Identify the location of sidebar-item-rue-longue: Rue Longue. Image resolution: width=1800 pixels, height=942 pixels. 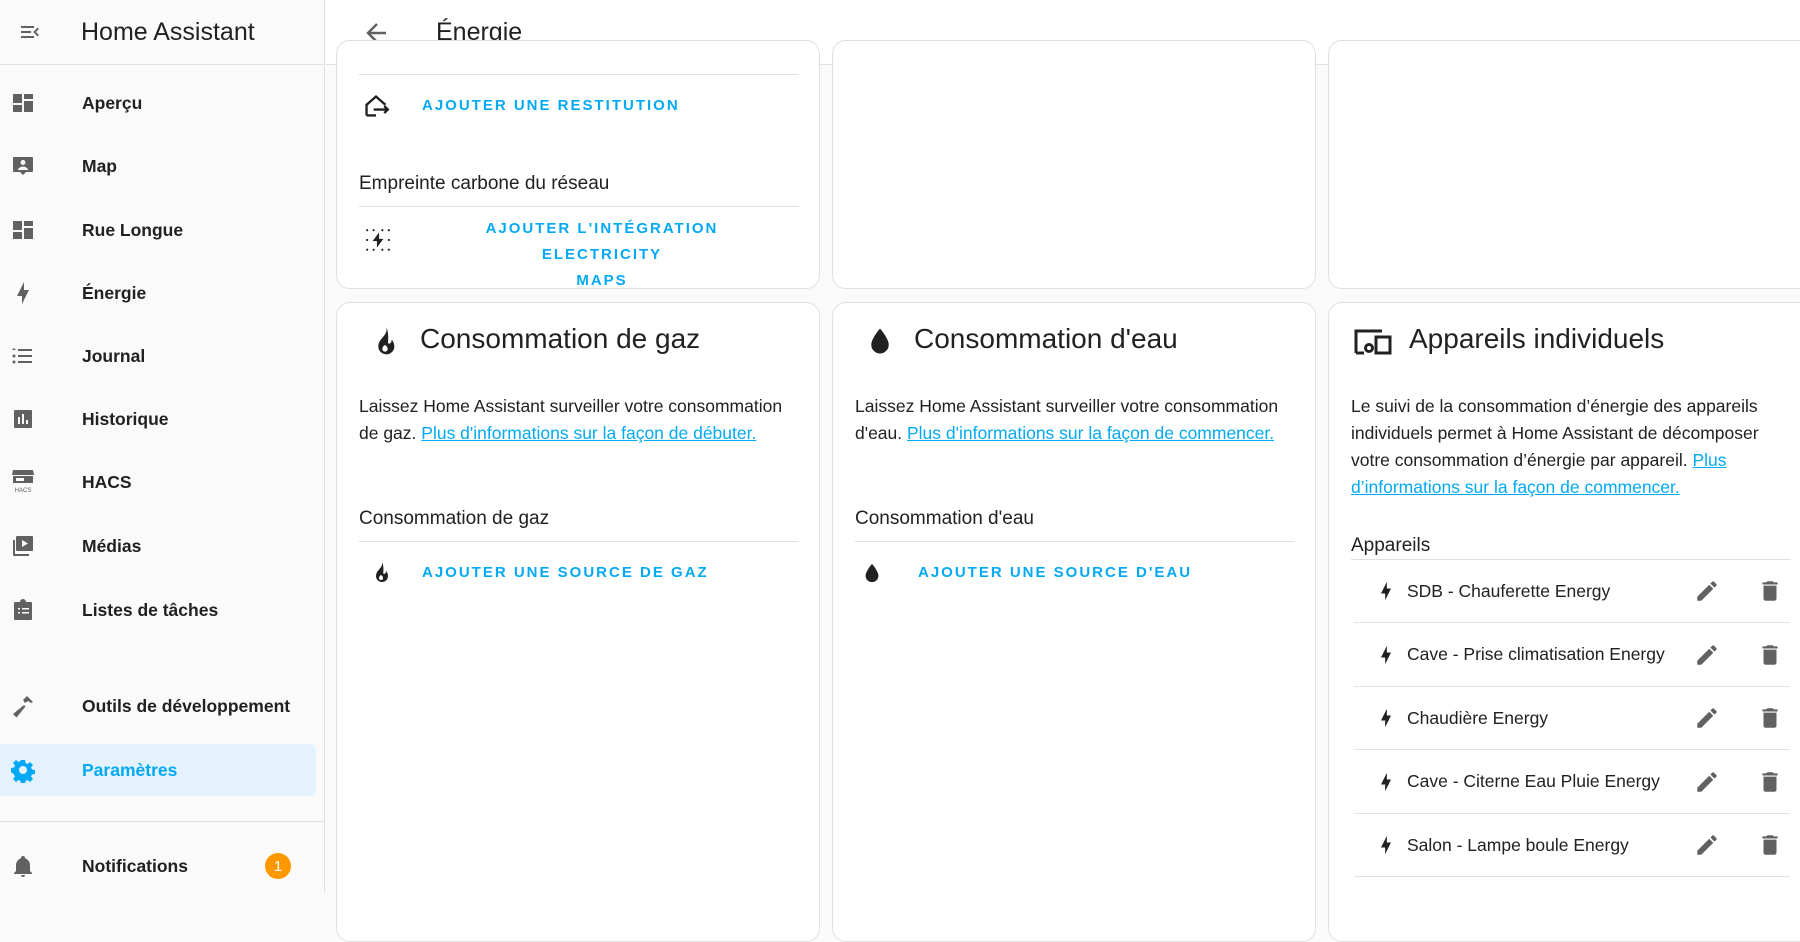
(158, 230).